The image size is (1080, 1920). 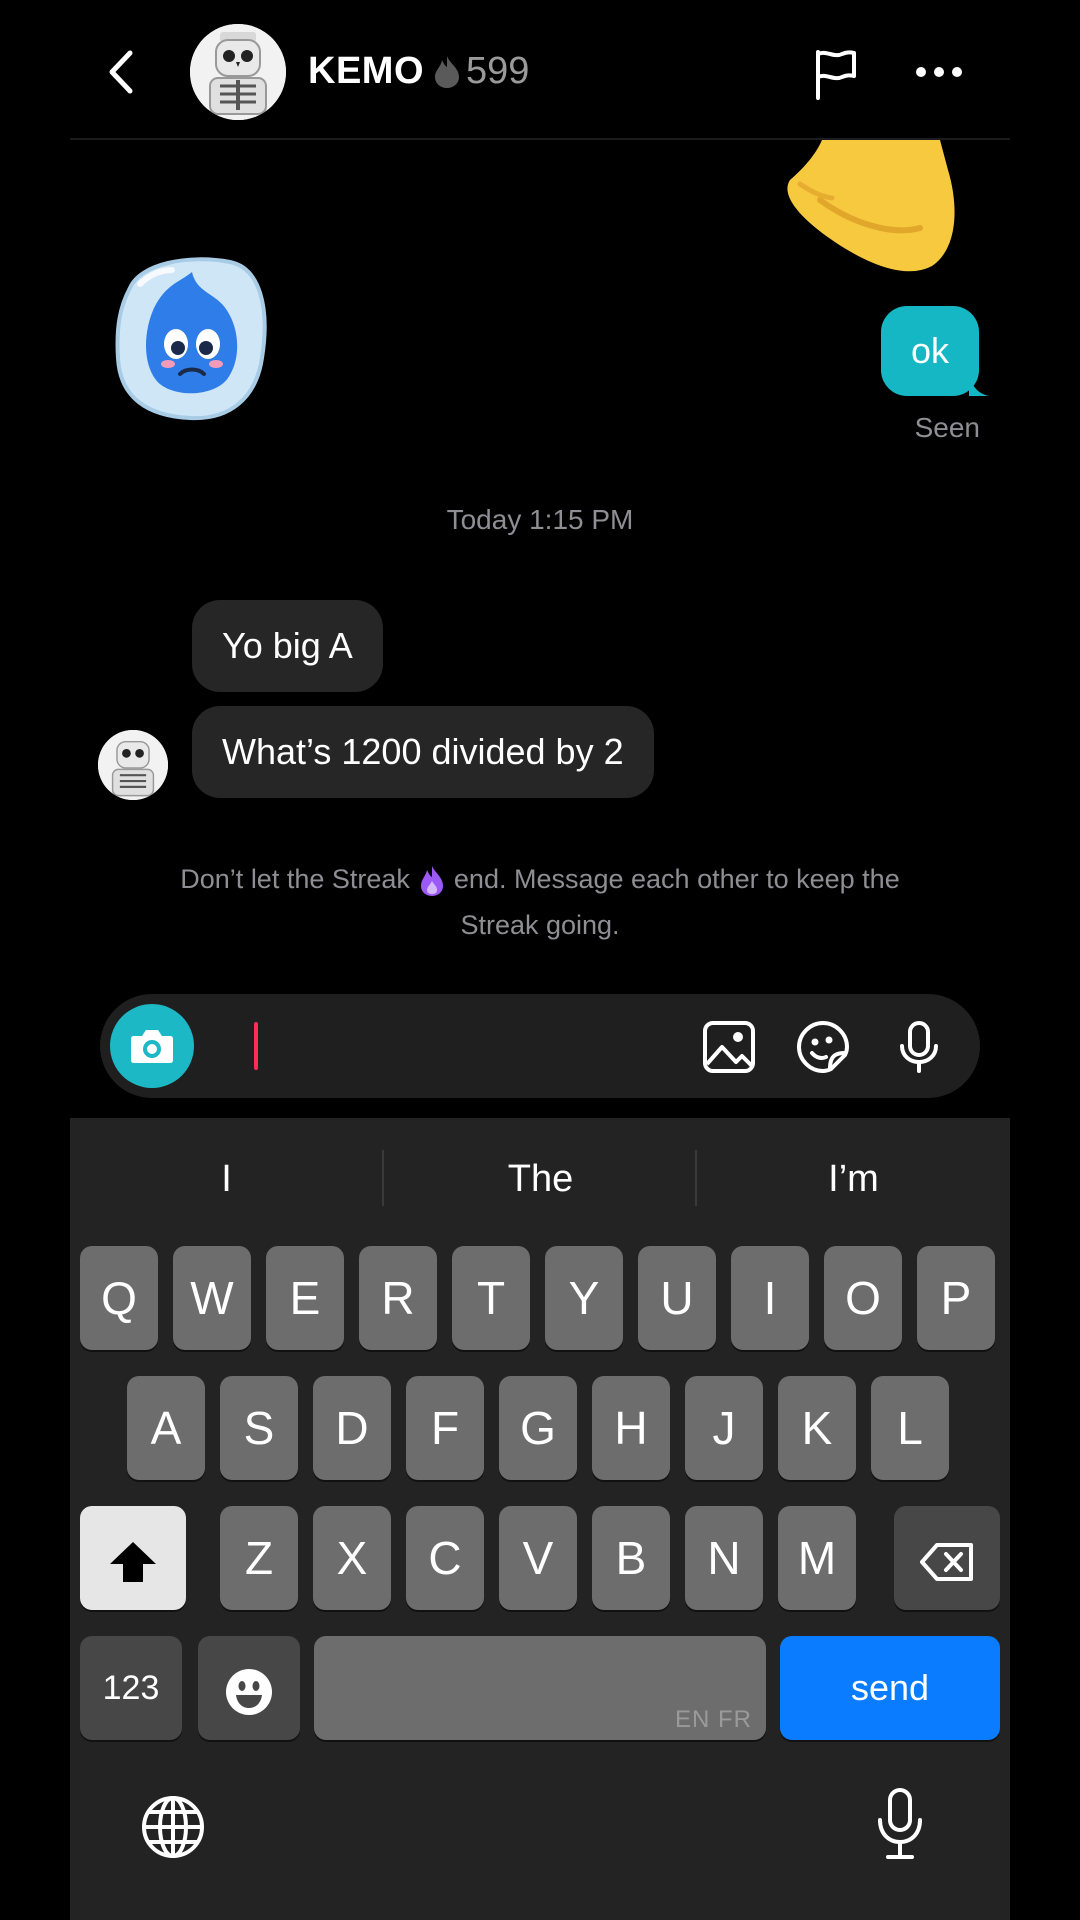 What do you see at coordinates (853, 1179) in the screenshot?
I see `suggestion-item: I’m` at bounding box center [853, 1179].